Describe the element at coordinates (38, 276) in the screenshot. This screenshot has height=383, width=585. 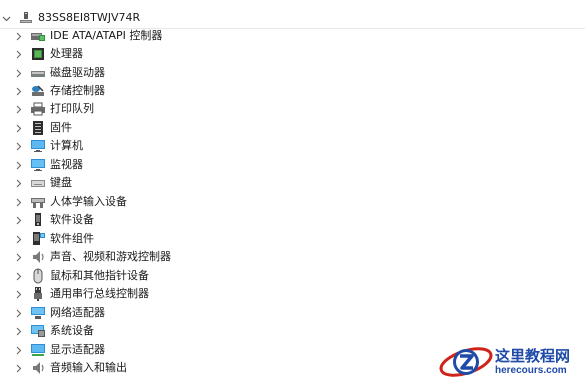
I see `mouse-icon` at that location.